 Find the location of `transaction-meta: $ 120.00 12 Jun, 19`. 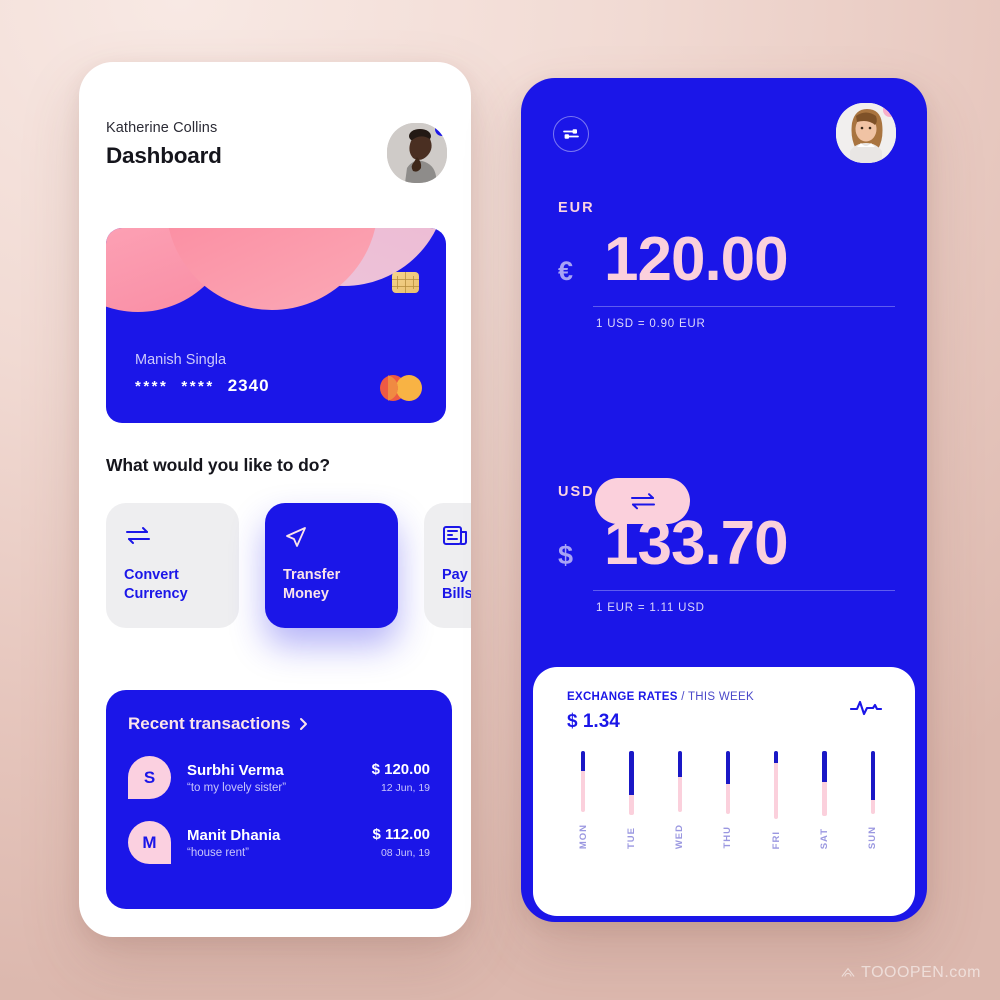

transaction-meta: $ 120.00 12 Jun, 19 is located at coordinates (401, 777).